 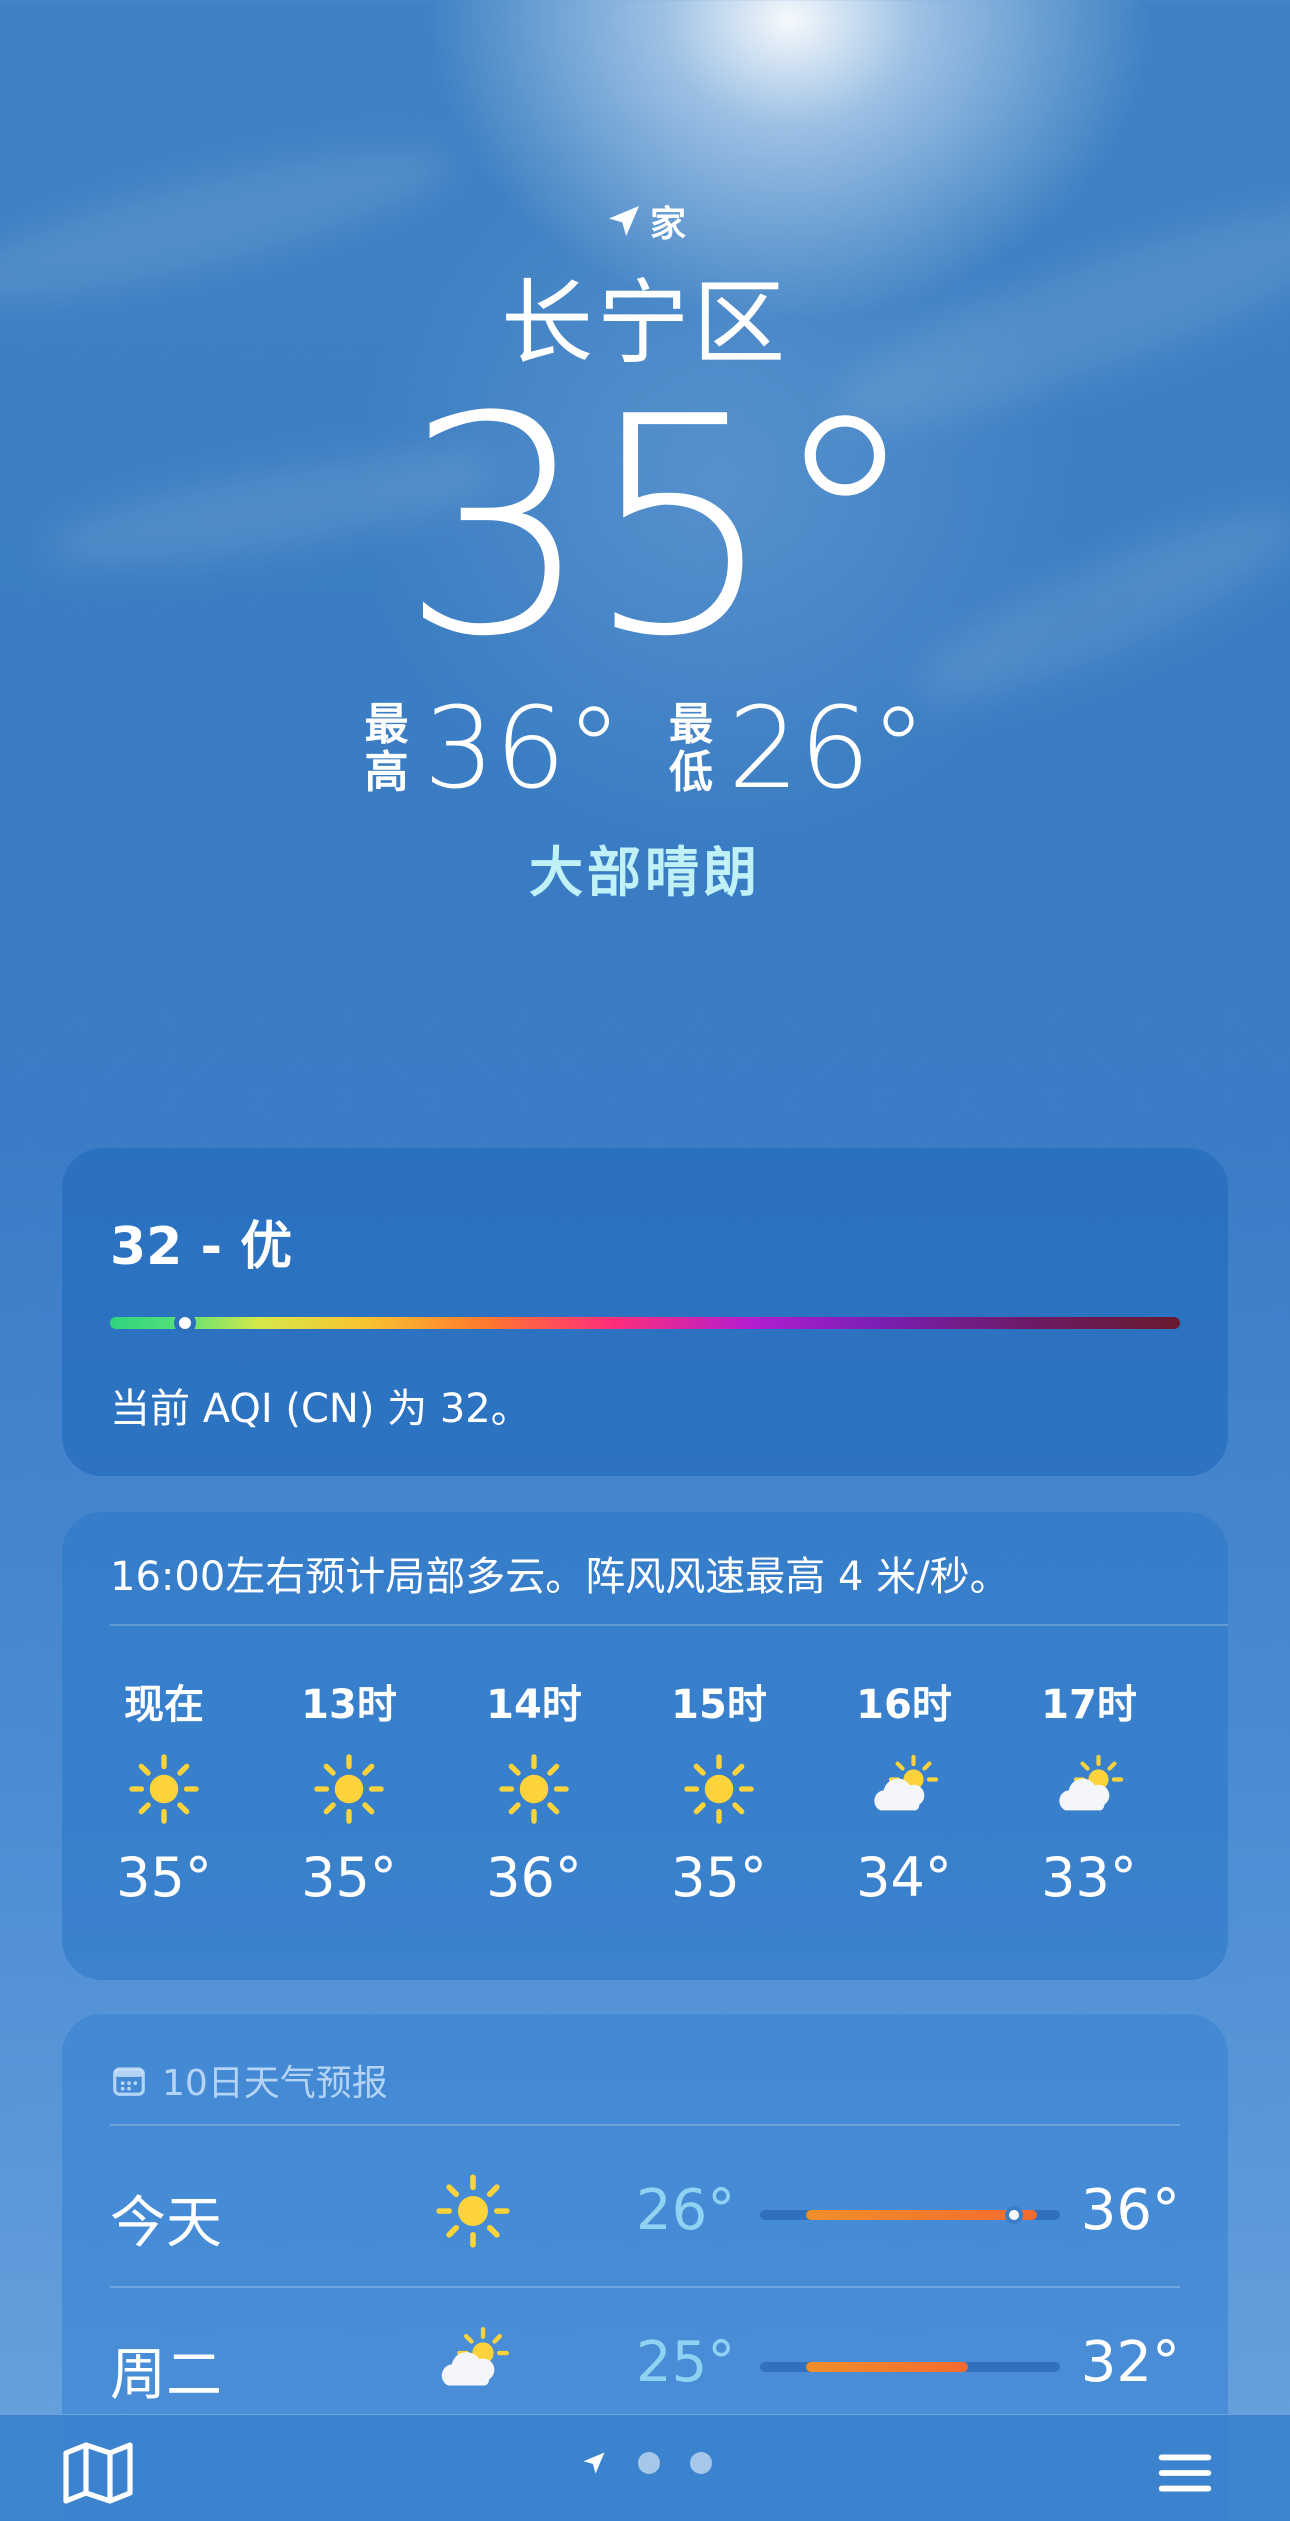 What do you see at coordinates (645, 1323) in the screenshot?
I see `aqi-scale-bar` at bounding box center [645, 1323].